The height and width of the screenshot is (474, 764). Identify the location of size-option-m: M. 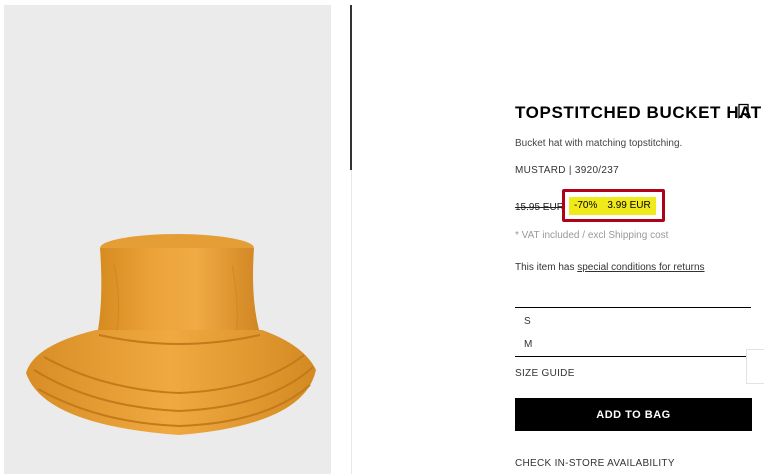
(528, 344).